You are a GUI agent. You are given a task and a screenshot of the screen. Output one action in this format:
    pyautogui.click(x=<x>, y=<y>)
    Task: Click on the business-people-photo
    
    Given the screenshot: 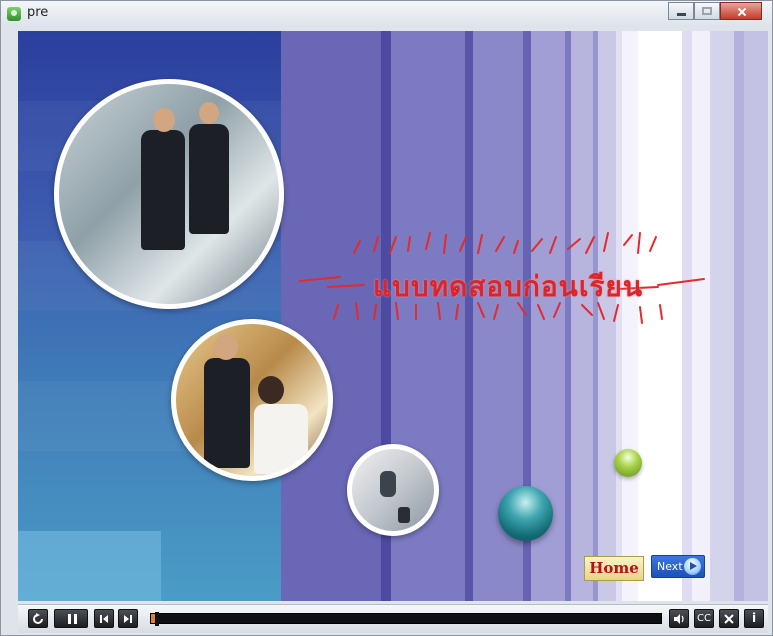 What is the action you would take?
    pyautogui.click(x=169, y=194)
    